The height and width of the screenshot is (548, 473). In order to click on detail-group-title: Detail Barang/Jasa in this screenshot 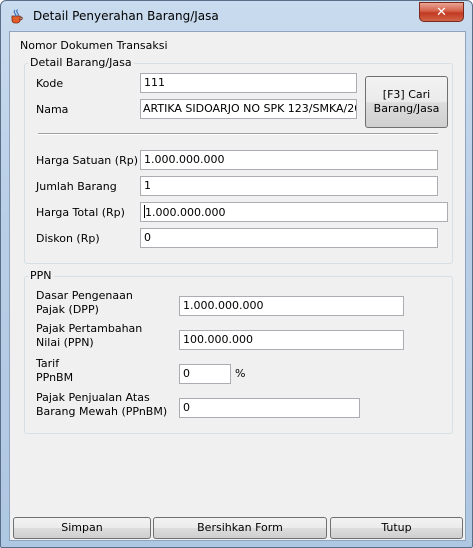, I will do `click(81, 62)`.